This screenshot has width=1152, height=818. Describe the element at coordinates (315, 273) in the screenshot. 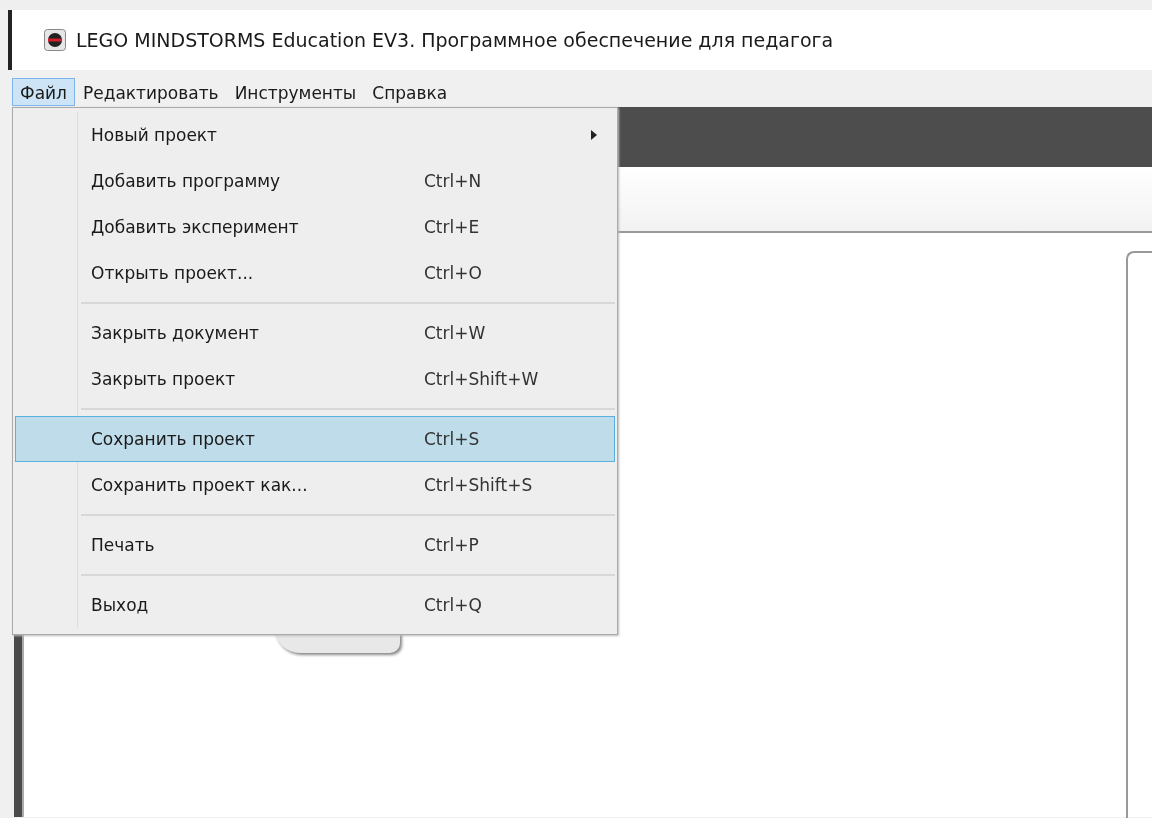

I see `menu-item: Открыть проект... Ctrl+O` at that location.